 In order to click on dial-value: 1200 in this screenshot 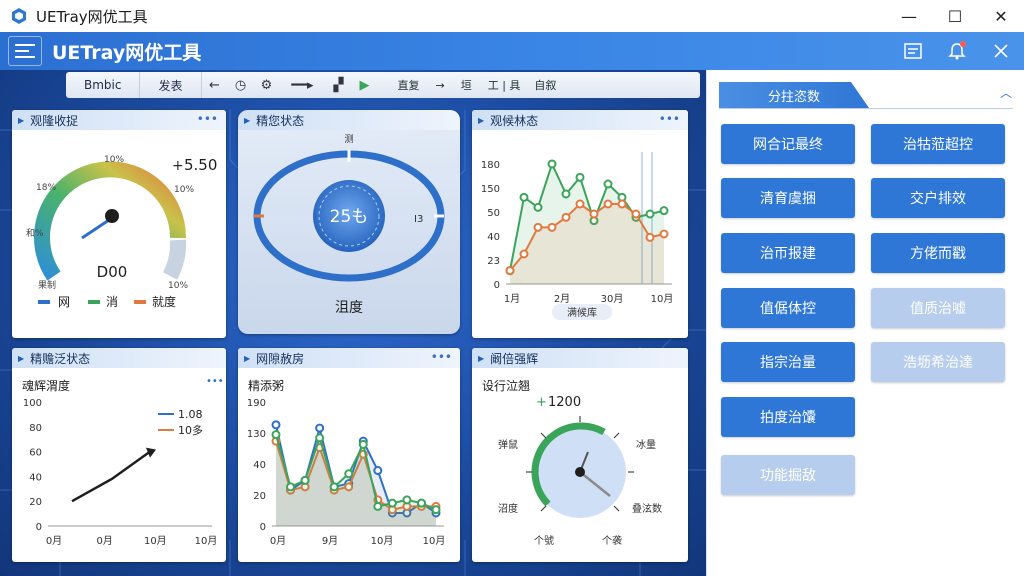, I will do `click(564, 402)`.